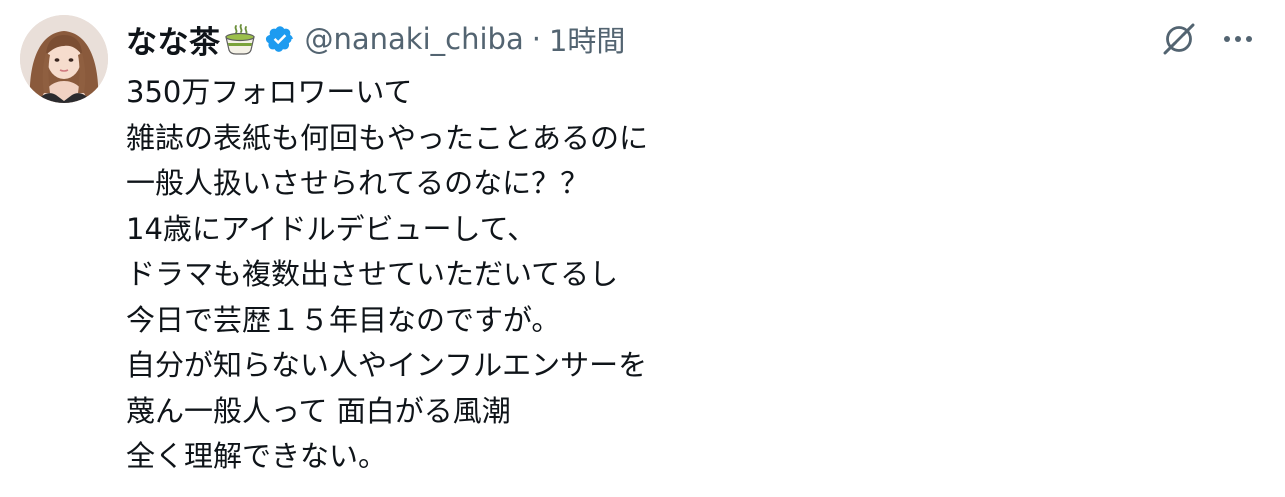  What do you see at coordinates (318, 410) in the screenshot?
I see `tweet-text-line: 蔑ん一般人って 面白がる風潮` at bounding box center [318, 410].